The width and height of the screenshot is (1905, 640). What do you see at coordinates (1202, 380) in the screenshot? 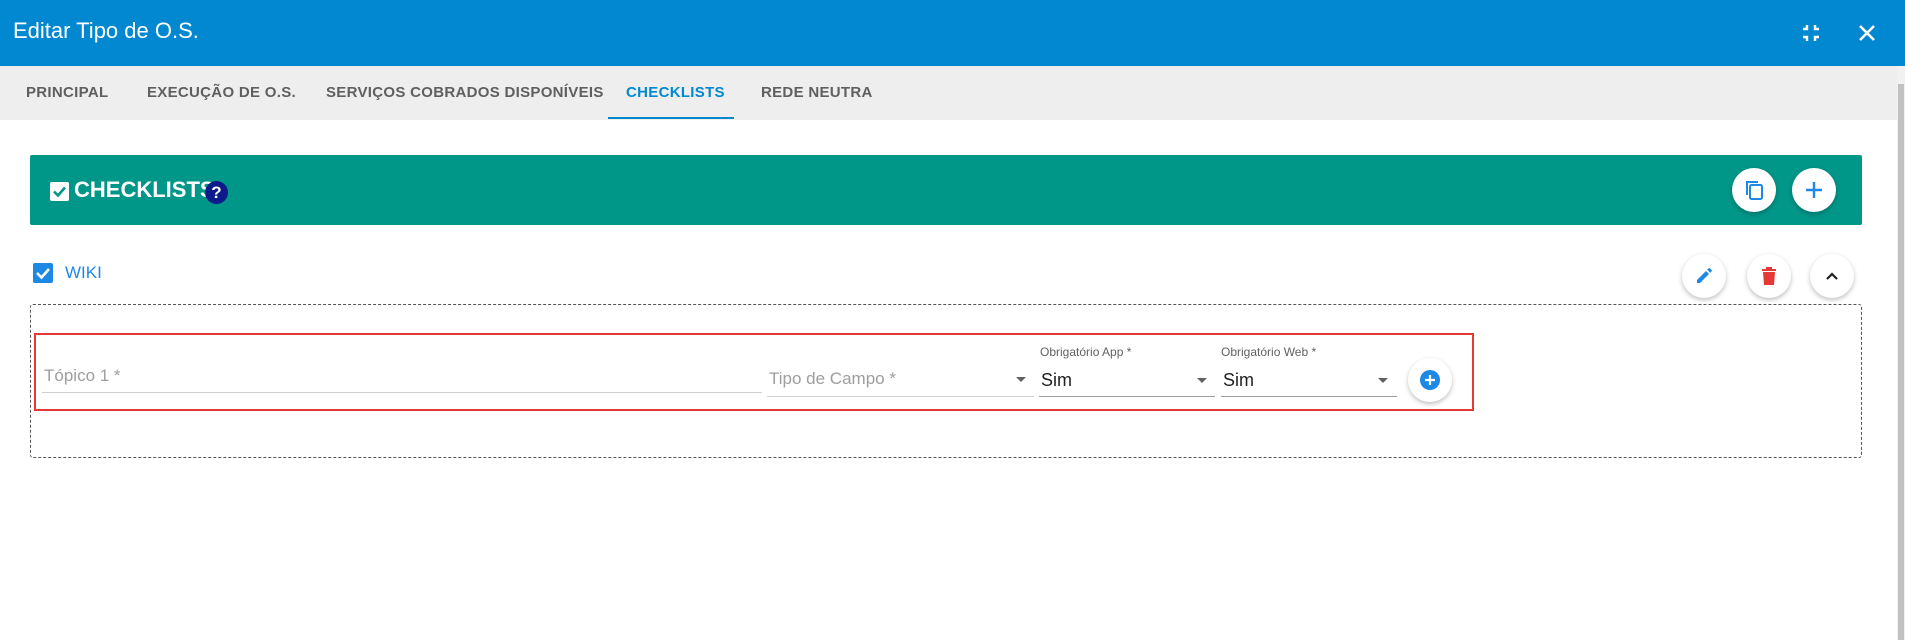
I see `app-required-dropdown-icon` at bounding box center [1202, 380].